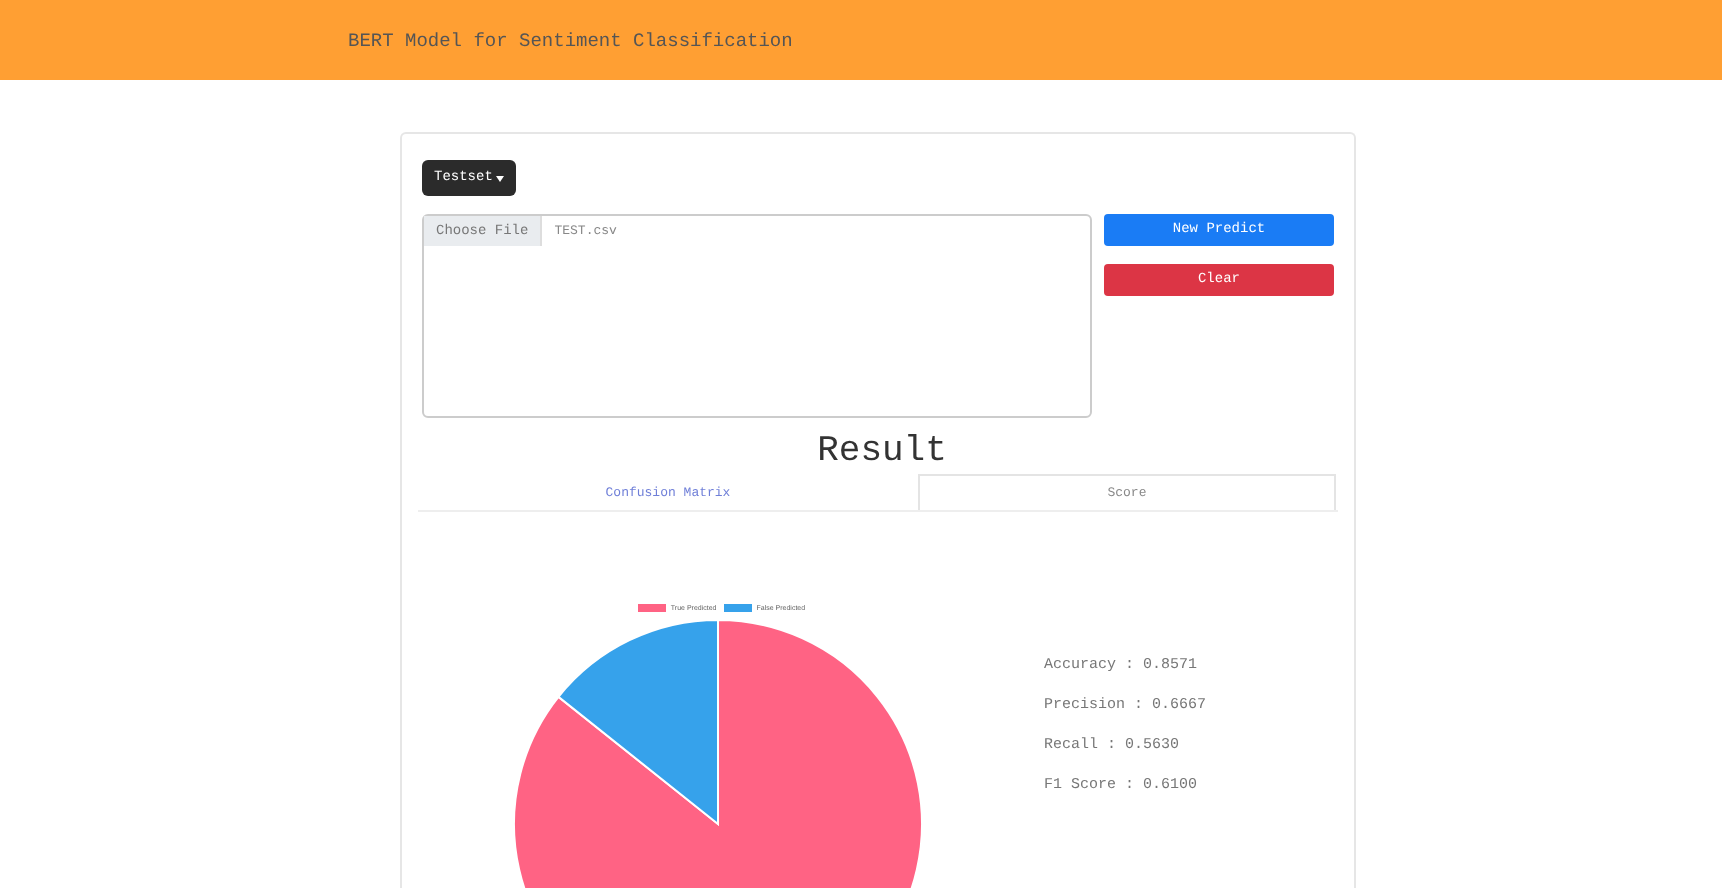  Describe the element at coordinates (882, 452) in the screenshot. I see `result-heading: Result` at that location.